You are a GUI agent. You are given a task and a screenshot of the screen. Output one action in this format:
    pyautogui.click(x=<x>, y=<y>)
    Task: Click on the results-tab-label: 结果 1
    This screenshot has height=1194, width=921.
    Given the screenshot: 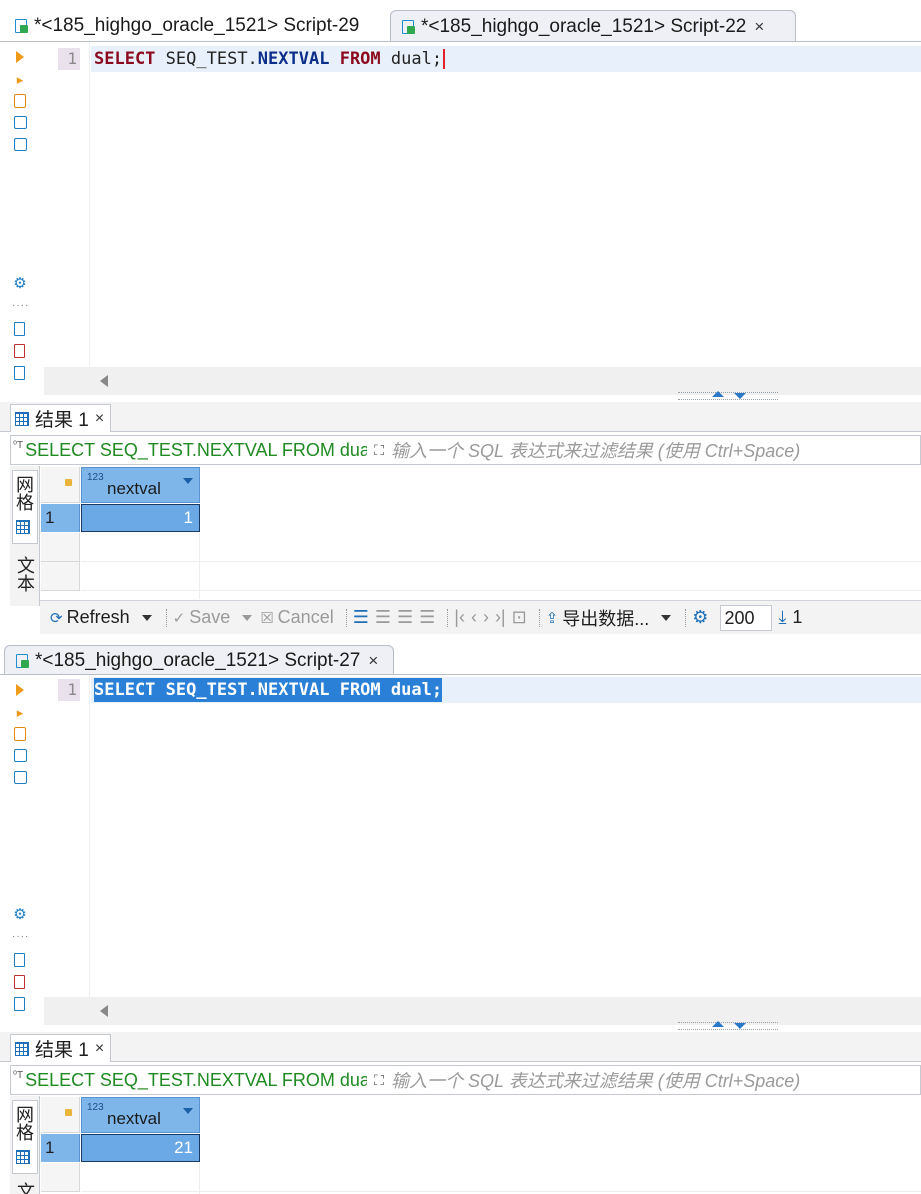 What is the action you would take?
    pyautogui.click(x=62, y=1050)
    